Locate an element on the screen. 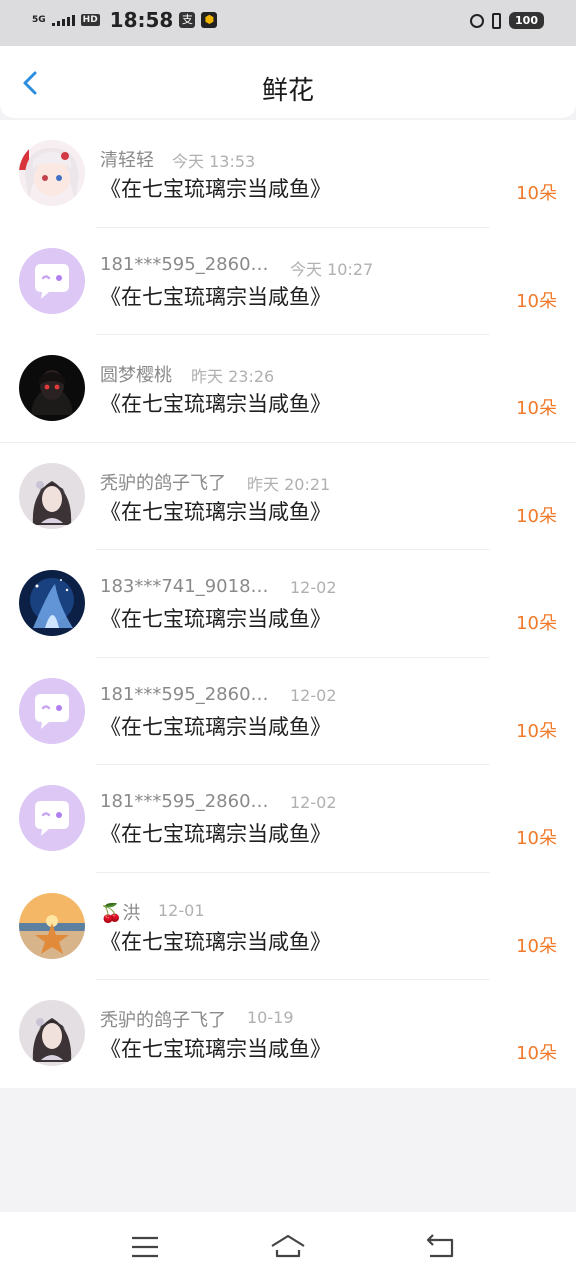  list-item: 🍒洪 12-01 《在七宝琉璃宗当咸鱼》 10朵 is located at coordinates (288, 926).